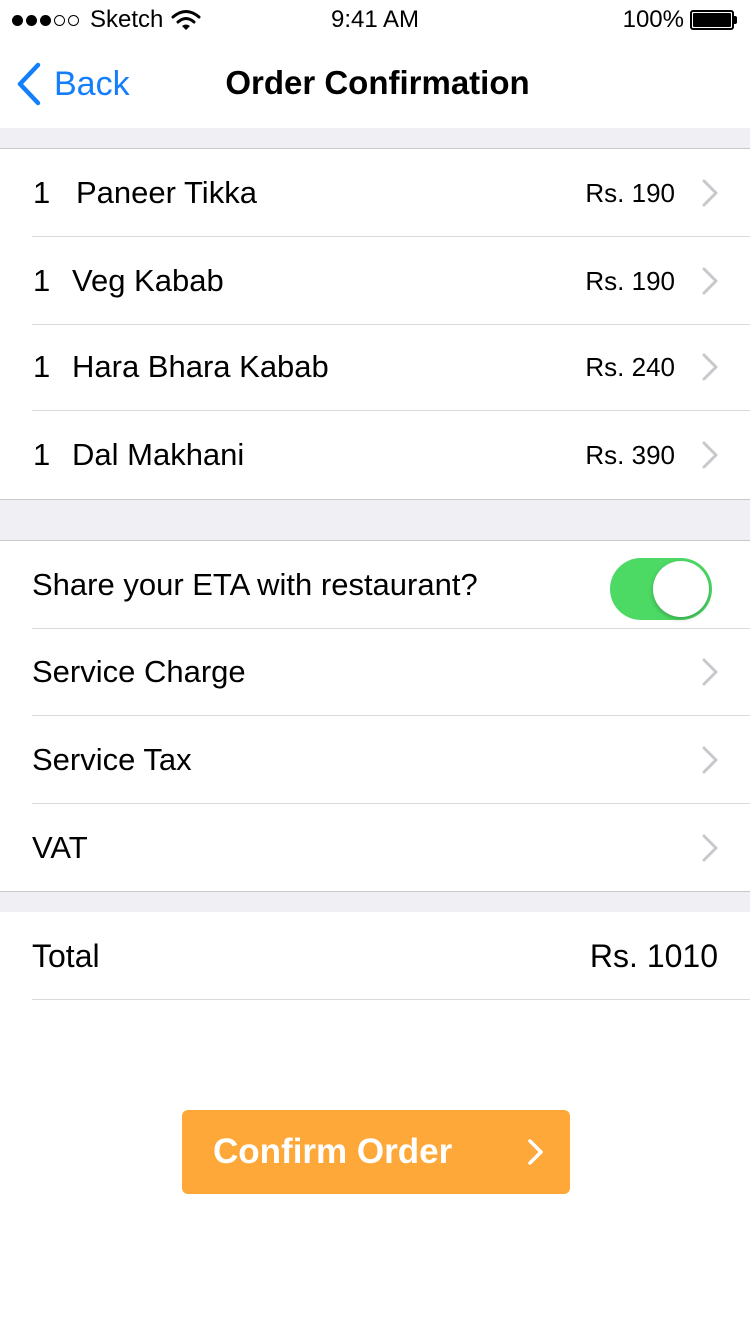 This screenshot has width=750, height=1334. Describe the element at coordinates (255, 584) in the screenshot. I see `share-eta-label: Share your ETA with restaurant?` at that location.